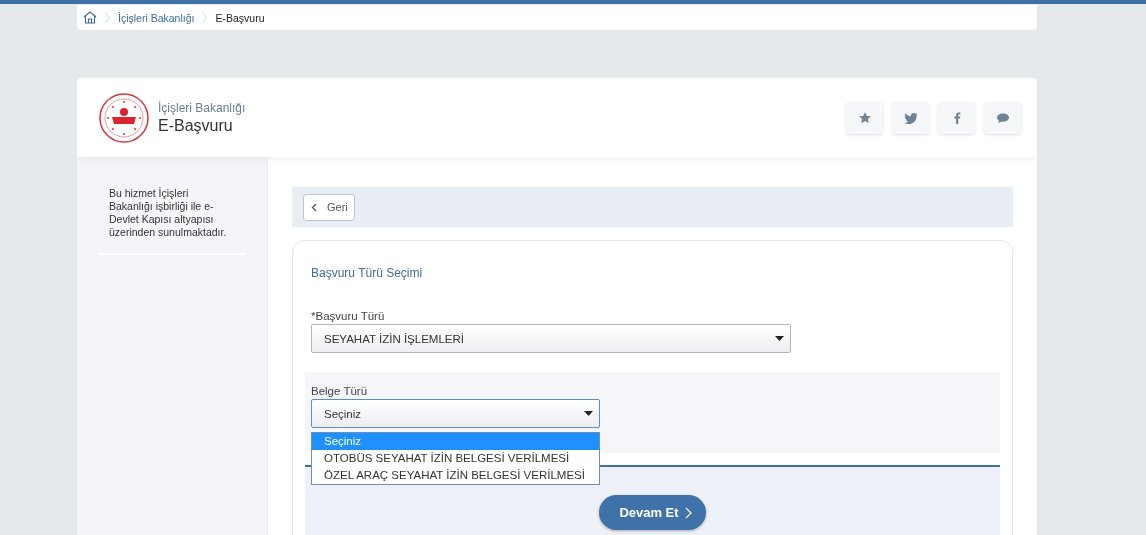  What do you see at coordinates (367, 273) in the screenshot?
I see `form-title: Başvuru Türü Seçimi` at bounding box center [367, 273].